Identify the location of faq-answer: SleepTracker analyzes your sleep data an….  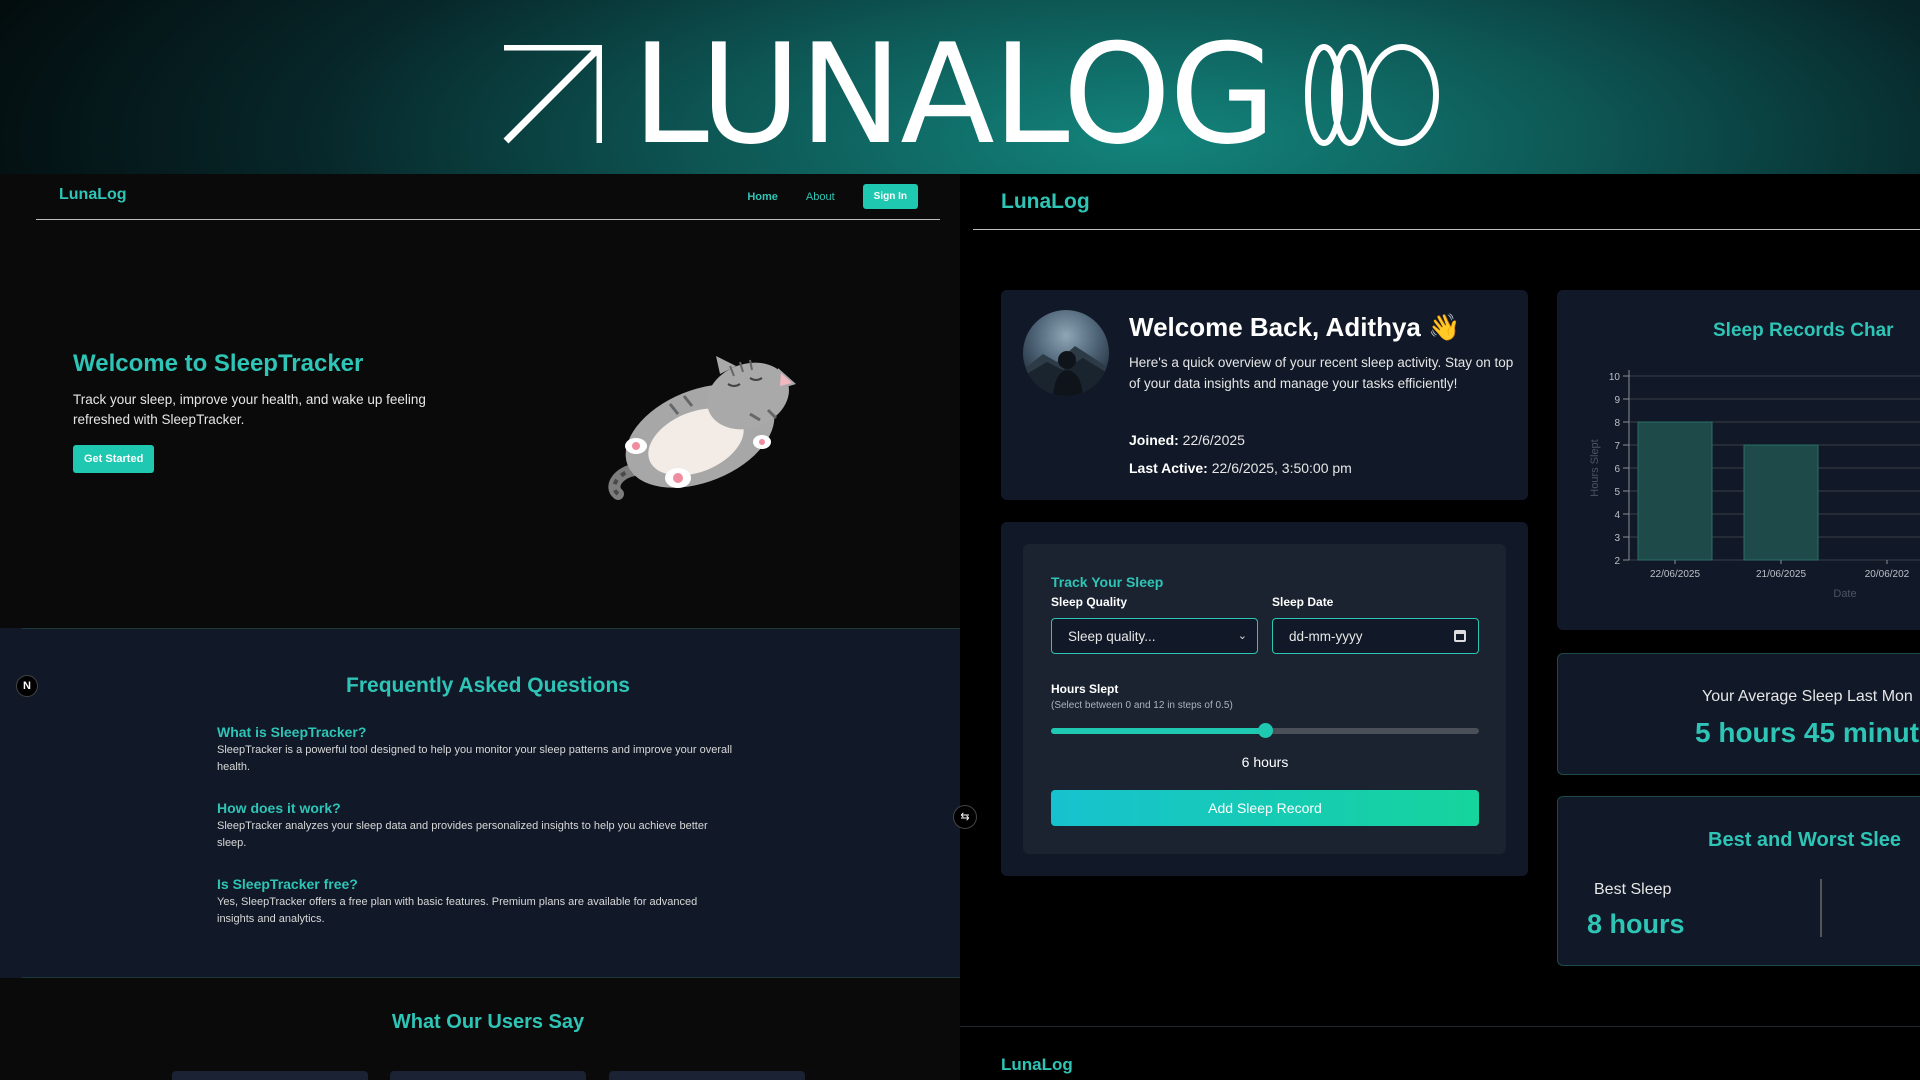
(462, 834).